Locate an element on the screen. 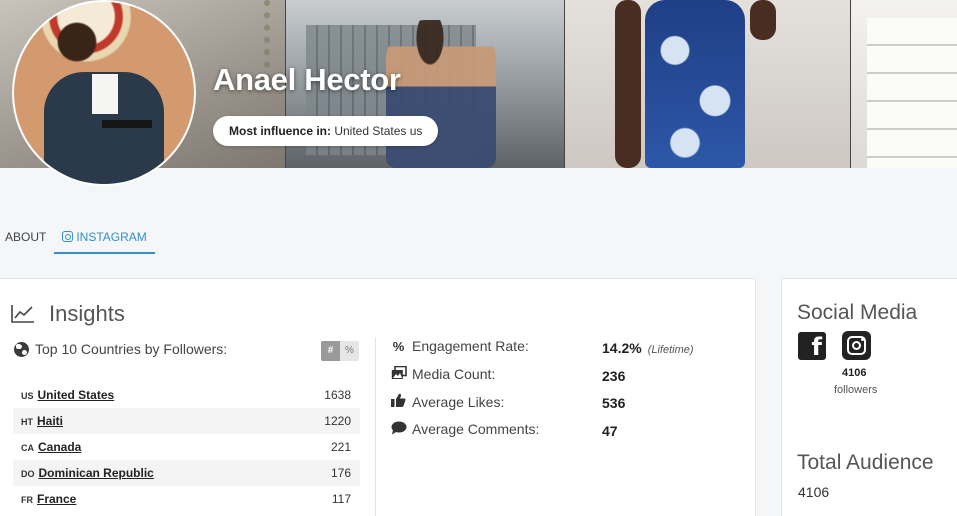 The width and height of the screenshot is (957, 516). social-media-title: Social Media is located at coordinates (857, 312).